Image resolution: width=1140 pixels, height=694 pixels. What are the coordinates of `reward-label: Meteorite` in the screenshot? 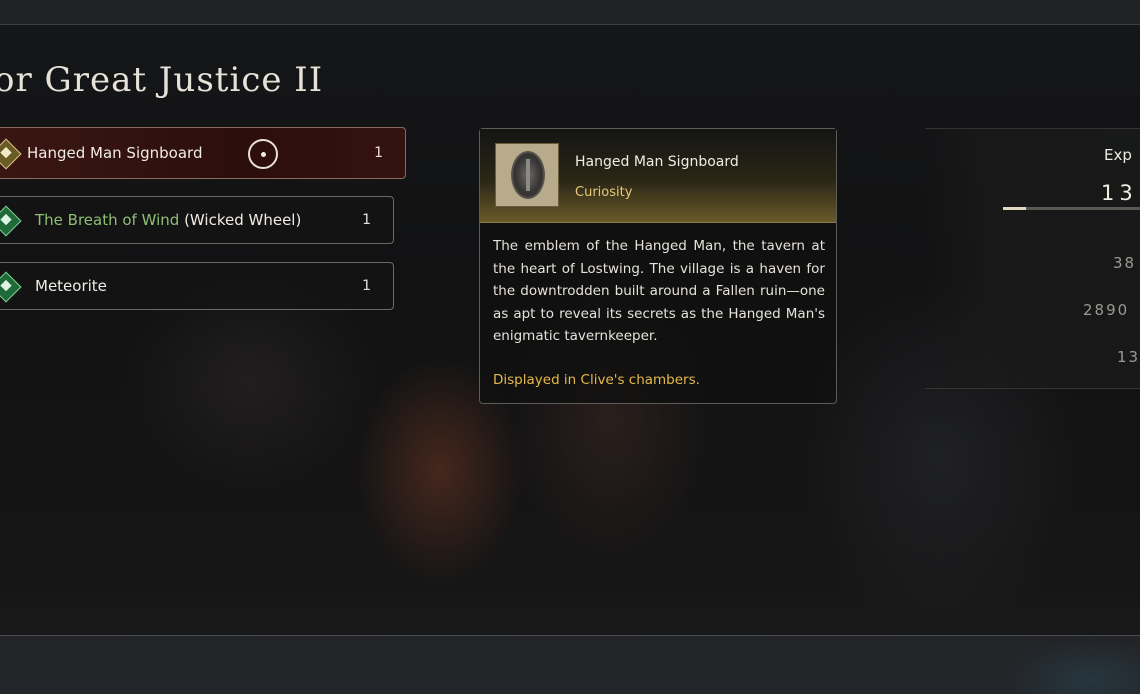 It's located at (71, 286).